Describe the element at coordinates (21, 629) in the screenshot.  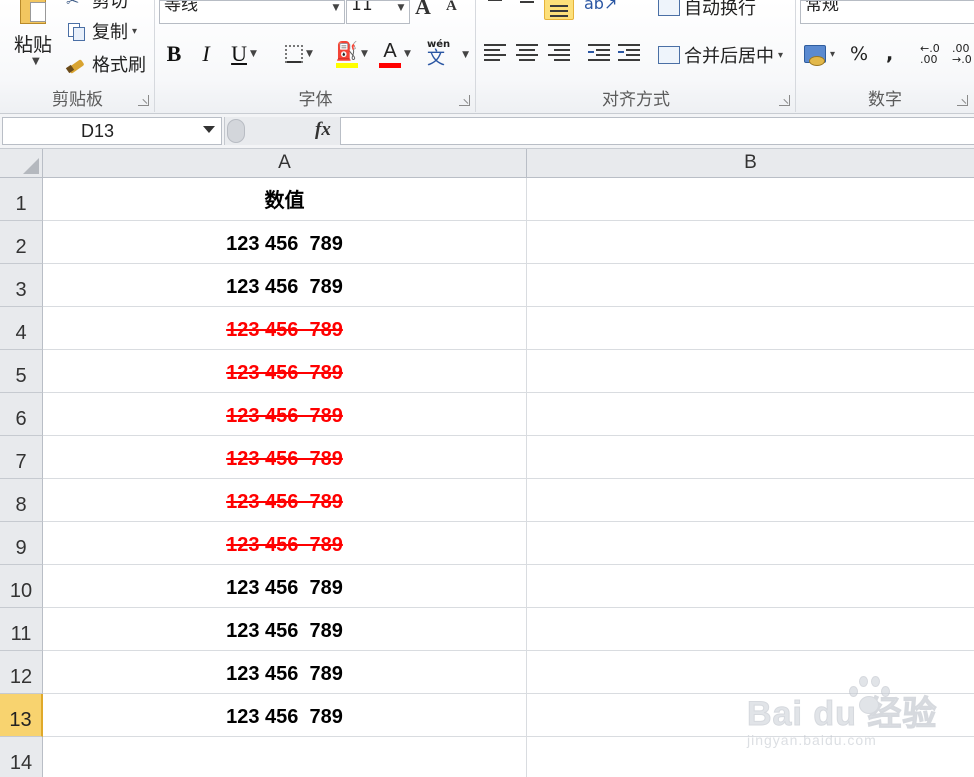
I see `row-header: 11` at that location.